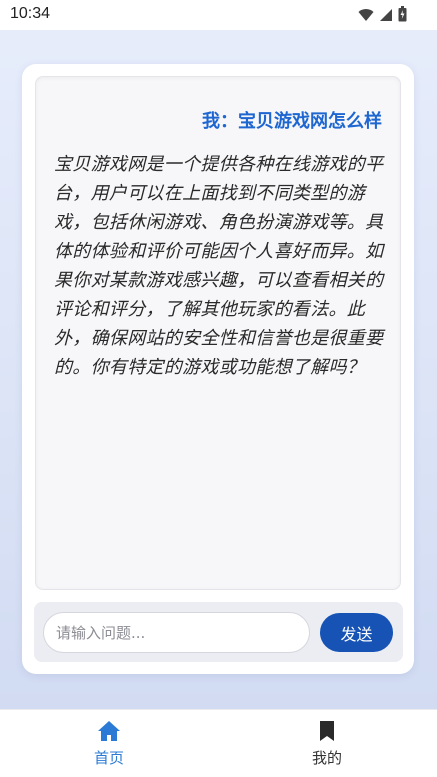 The height and width of the screenshot is (777, 437). I want to click on question-input, so click(176, 632).